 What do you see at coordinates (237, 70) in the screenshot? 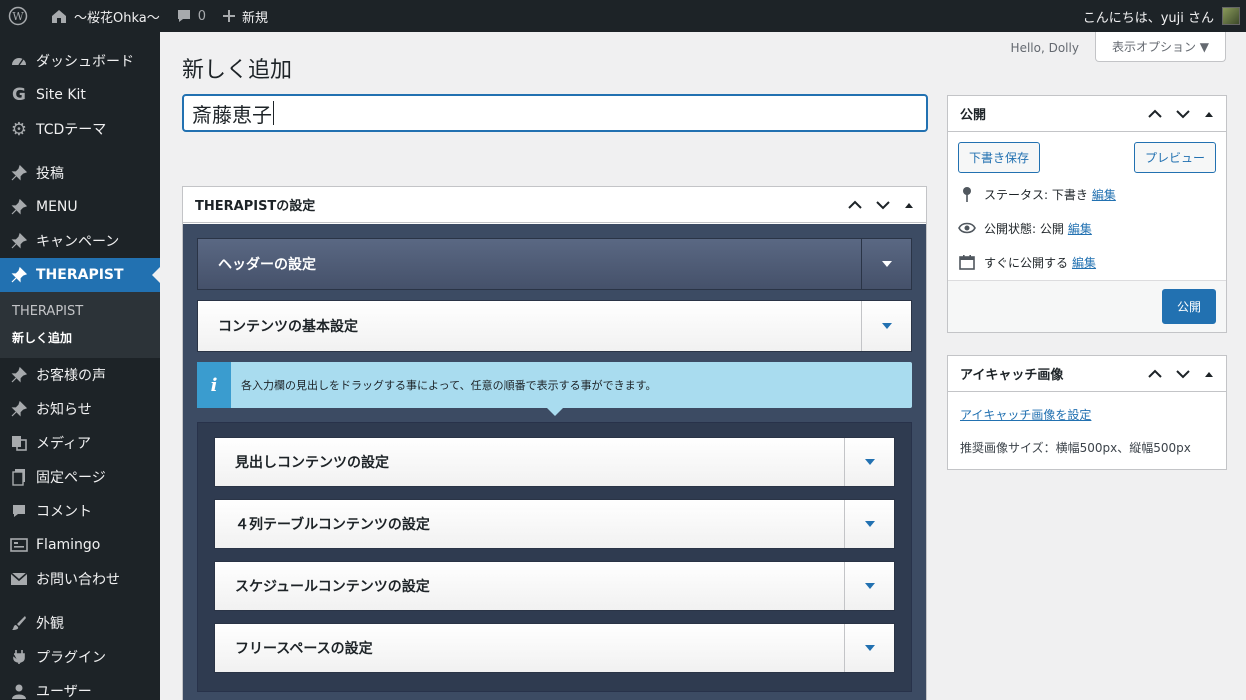
I see `page-title: 新しく追加` at bounding box center [237, 70].